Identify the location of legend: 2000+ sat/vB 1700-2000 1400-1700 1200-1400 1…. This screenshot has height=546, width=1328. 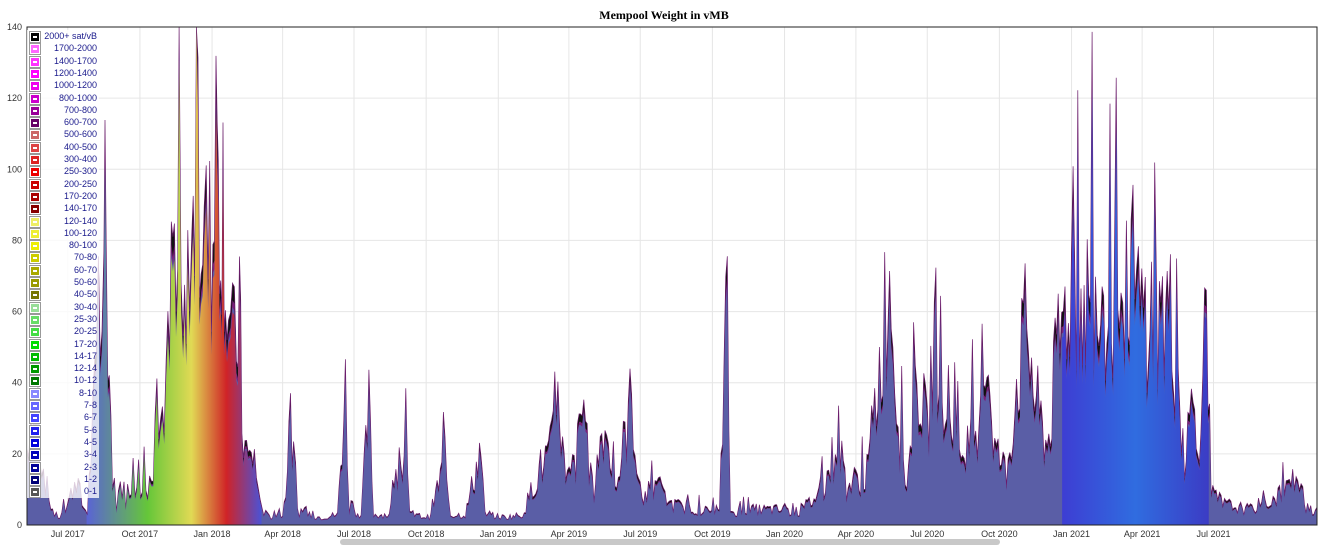
(63, 264).